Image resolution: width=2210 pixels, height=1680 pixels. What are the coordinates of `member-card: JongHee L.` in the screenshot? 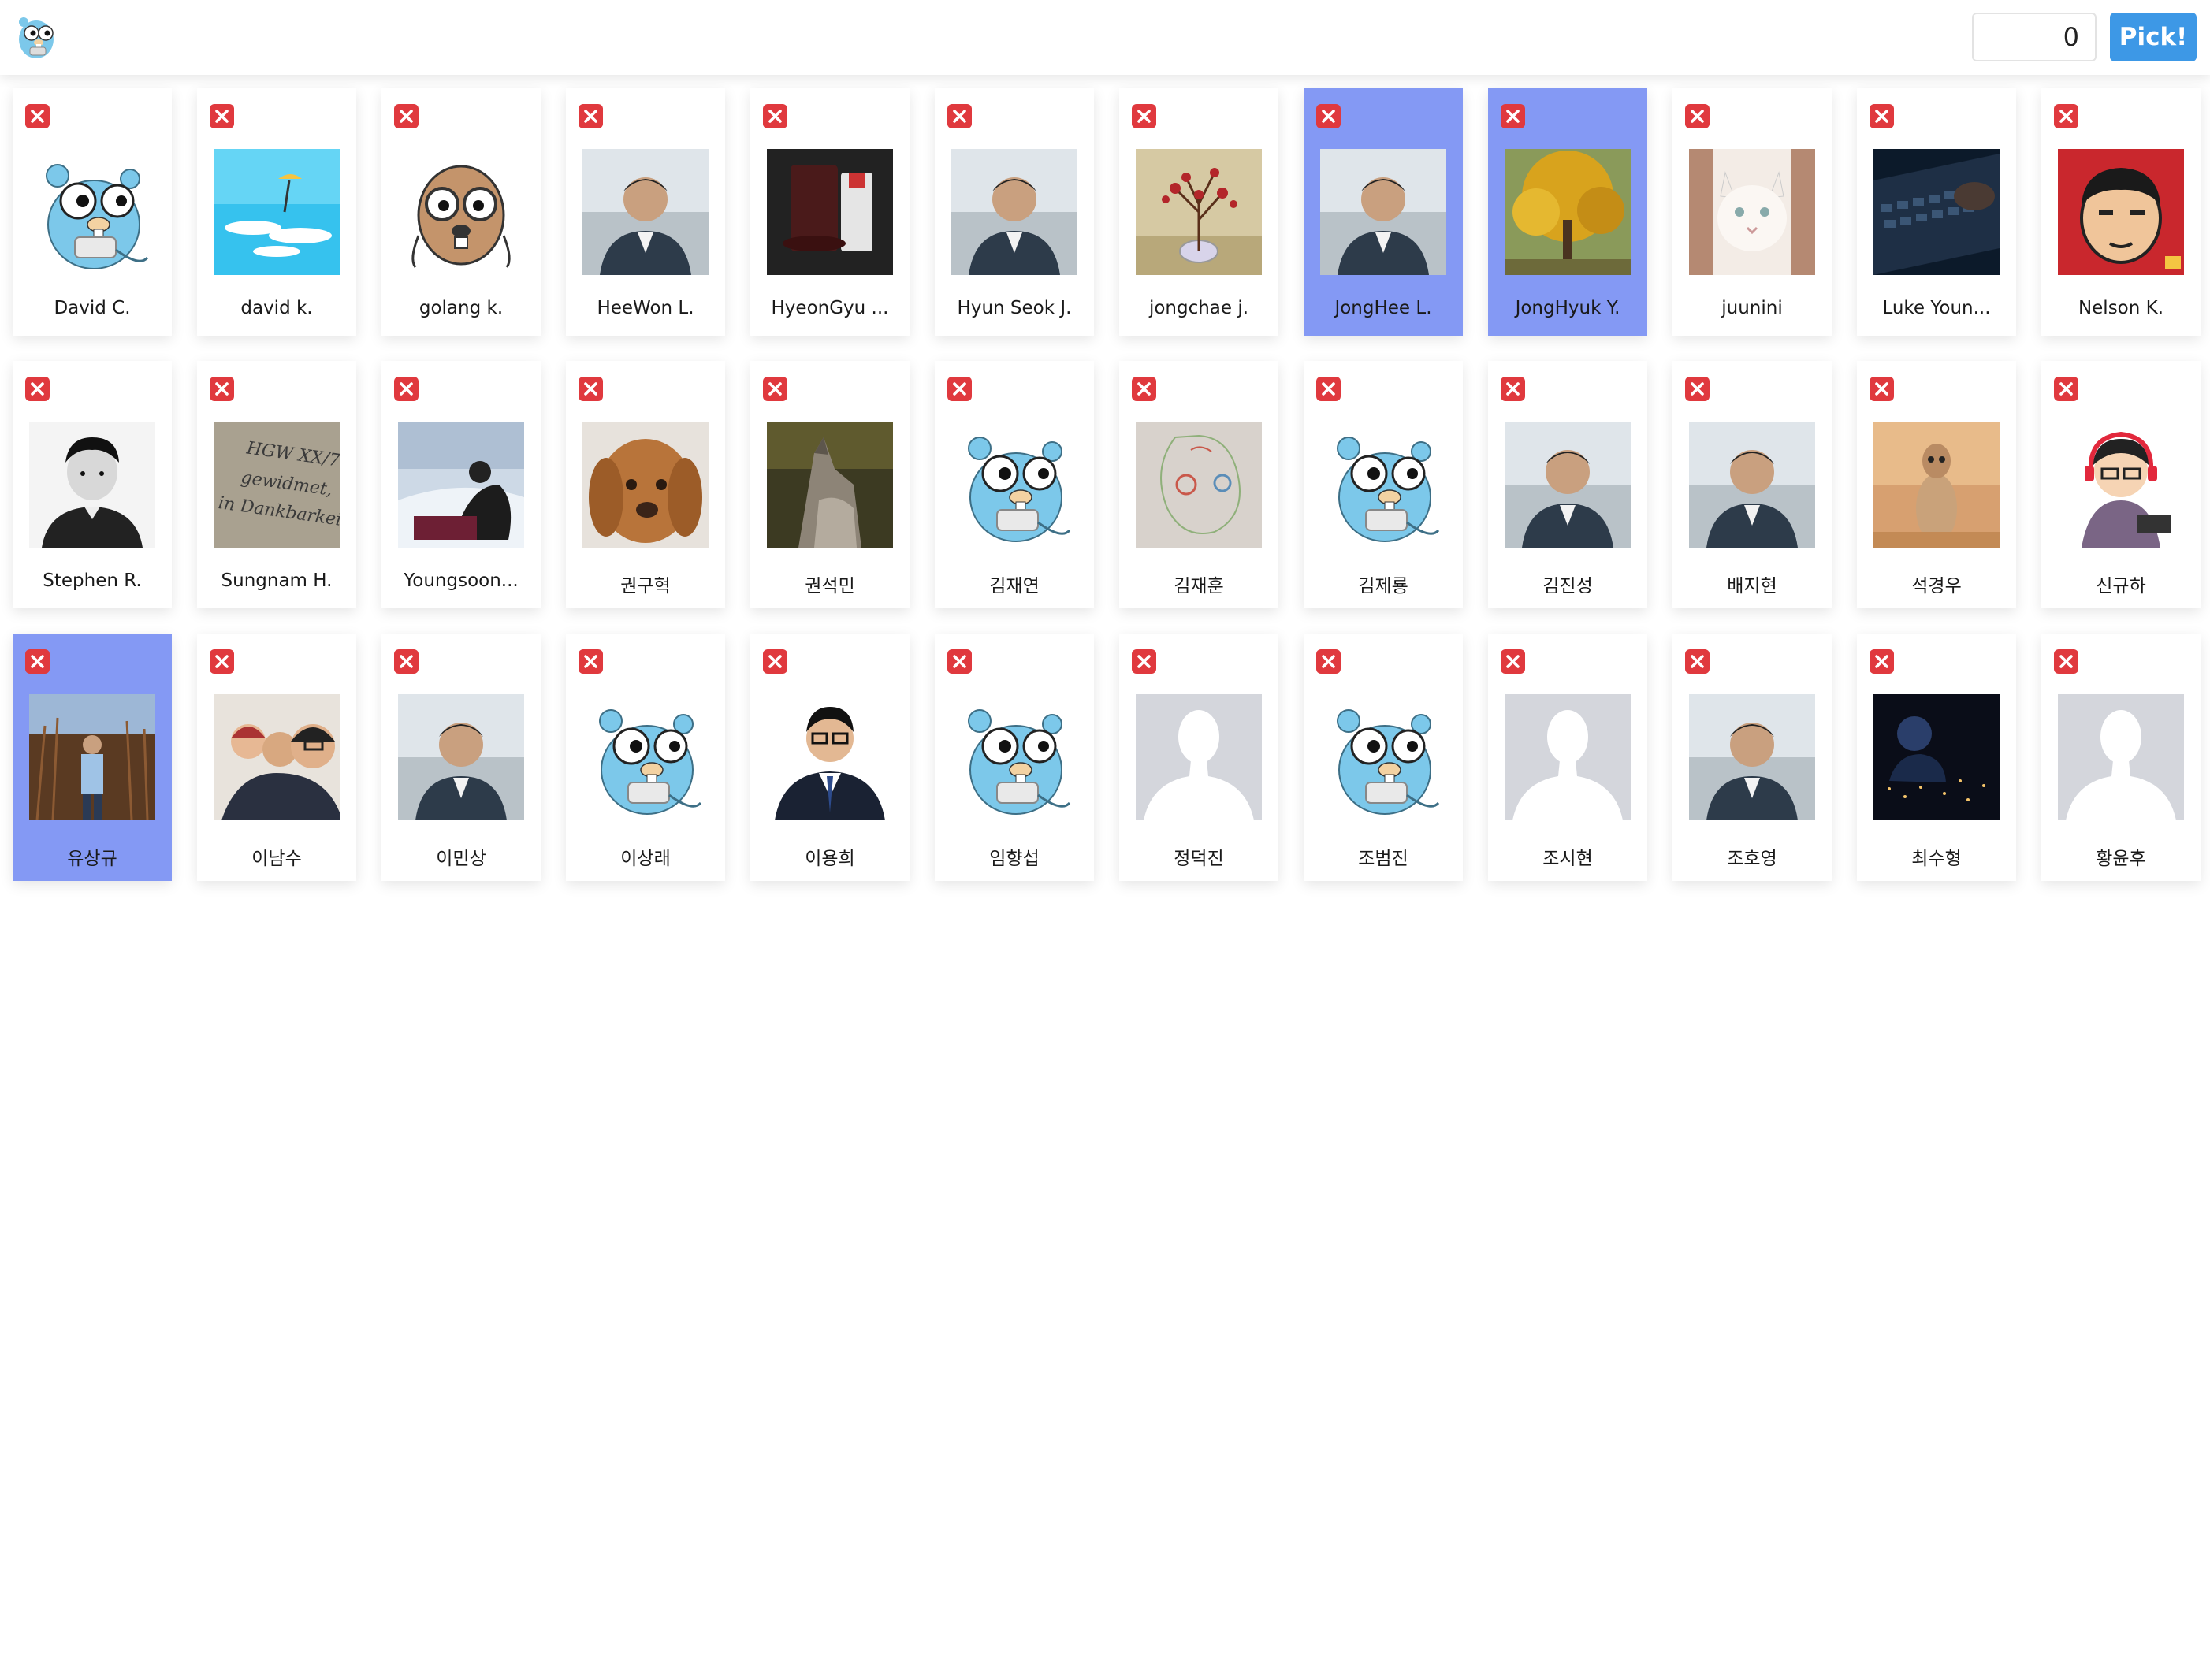 It's located at (1383, 212).